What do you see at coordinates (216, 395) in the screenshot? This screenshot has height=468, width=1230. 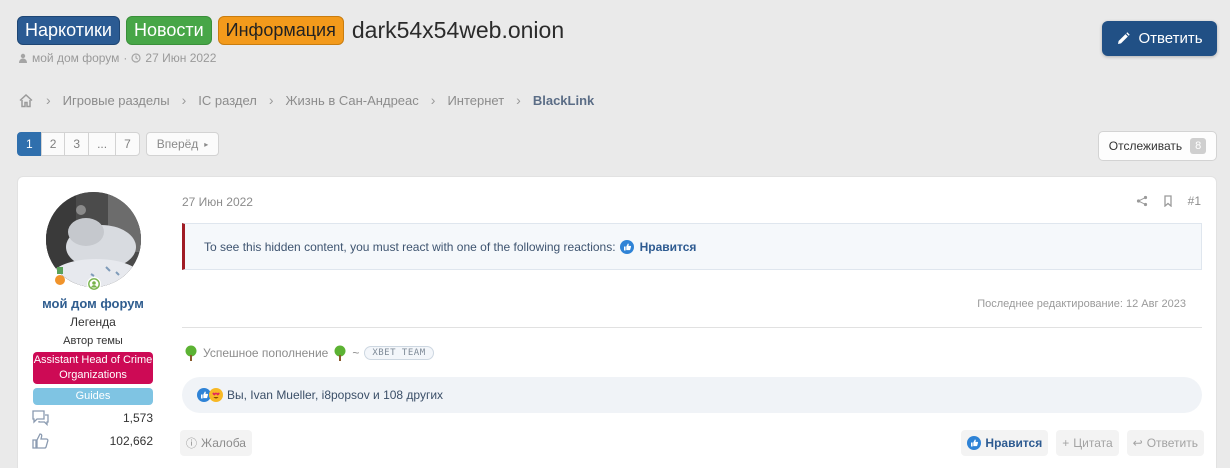 I see `love-reaction-icon` at bounding box center [216, 395].